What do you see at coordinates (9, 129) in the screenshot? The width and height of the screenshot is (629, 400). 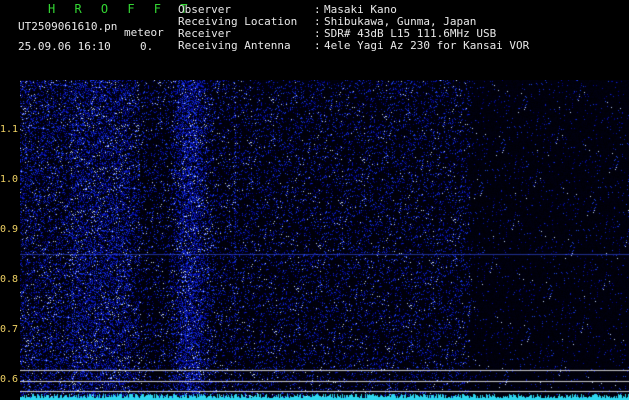 I see `y-tick-label: 1.1` at bounding box center [9, 129].